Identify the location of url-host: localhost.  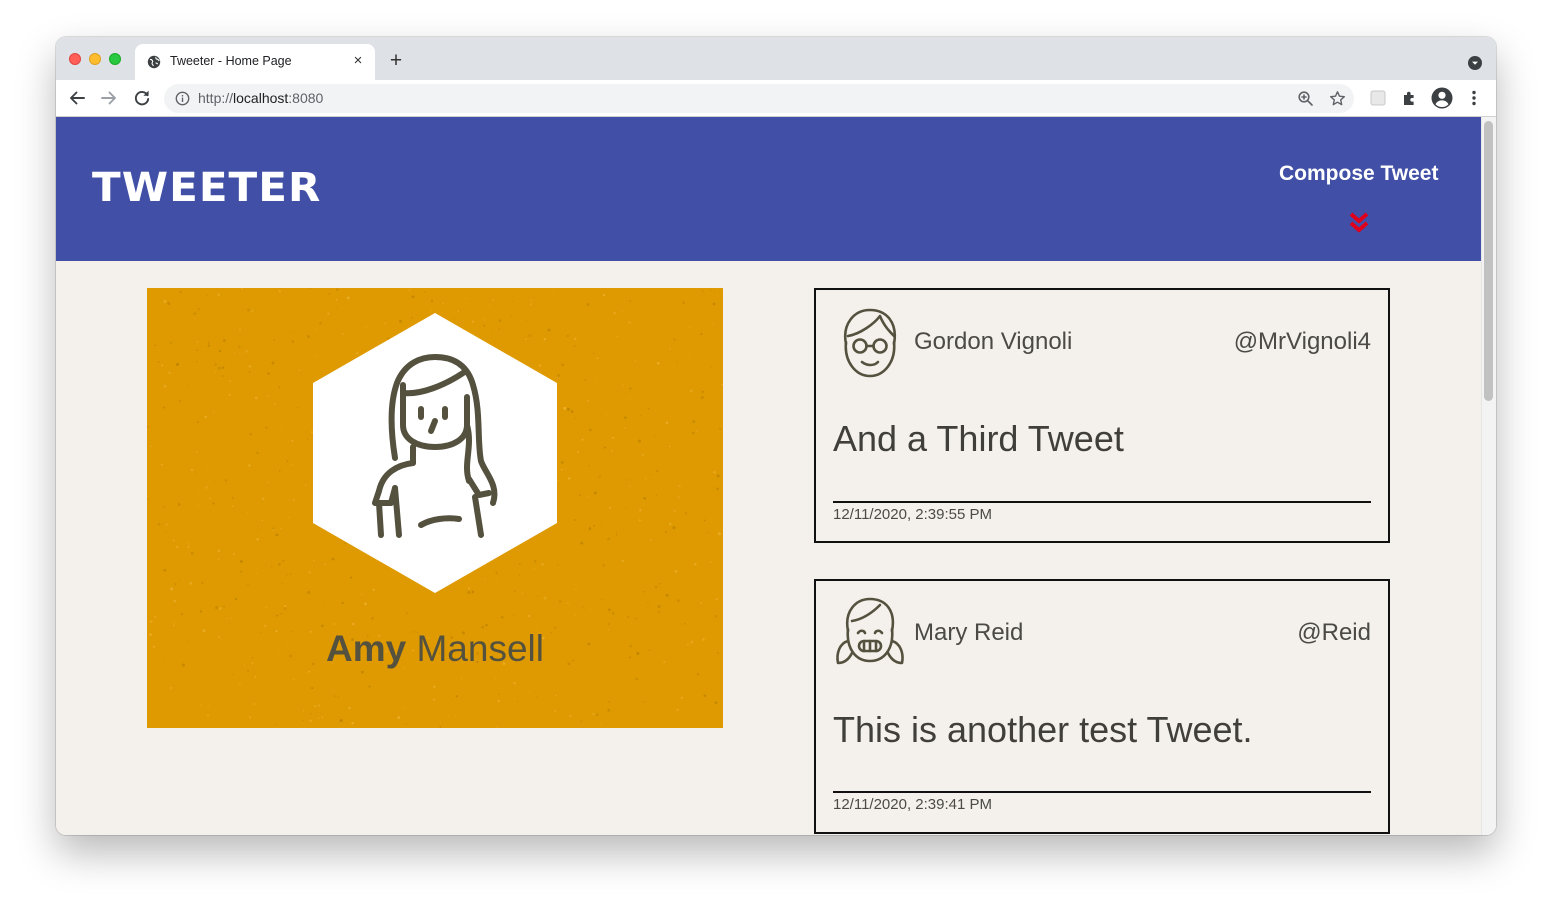
(261, 98).